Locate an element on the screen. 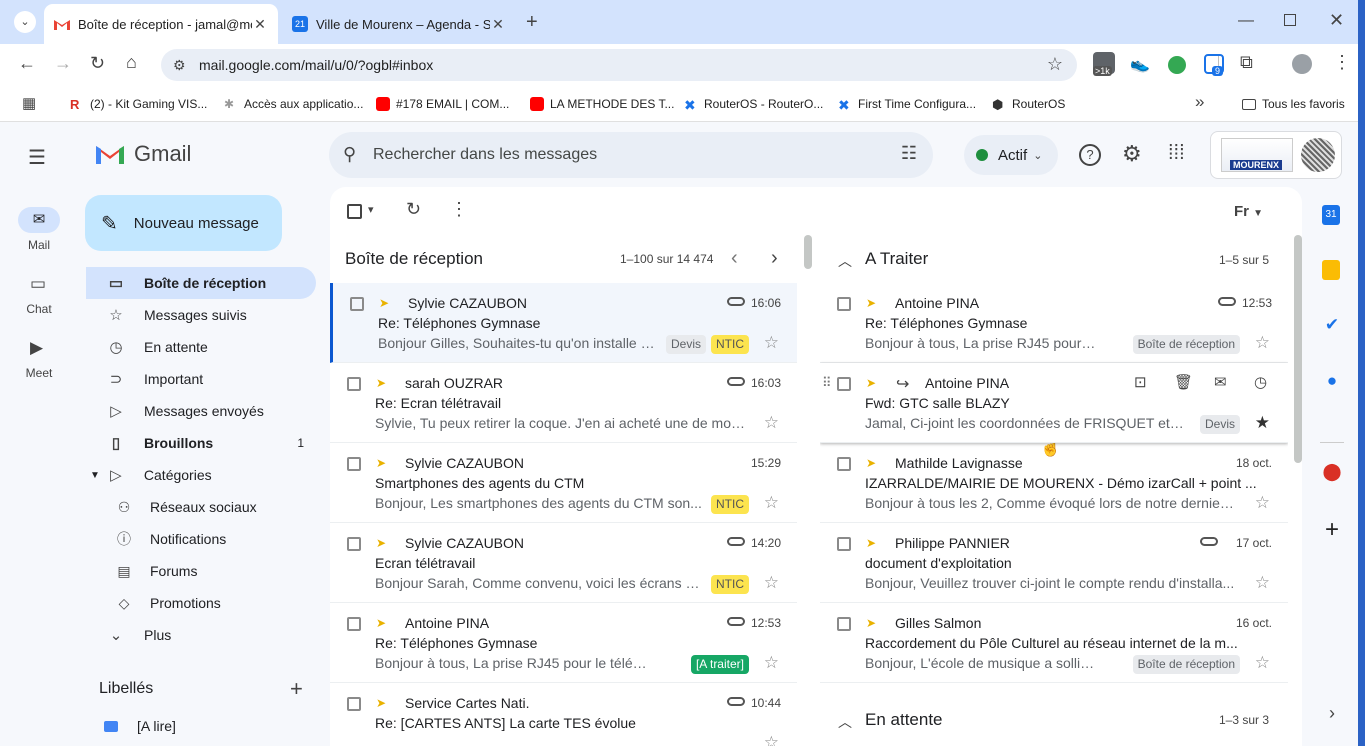  search-options-icon: ☷ is located at coordinates (909, 153).